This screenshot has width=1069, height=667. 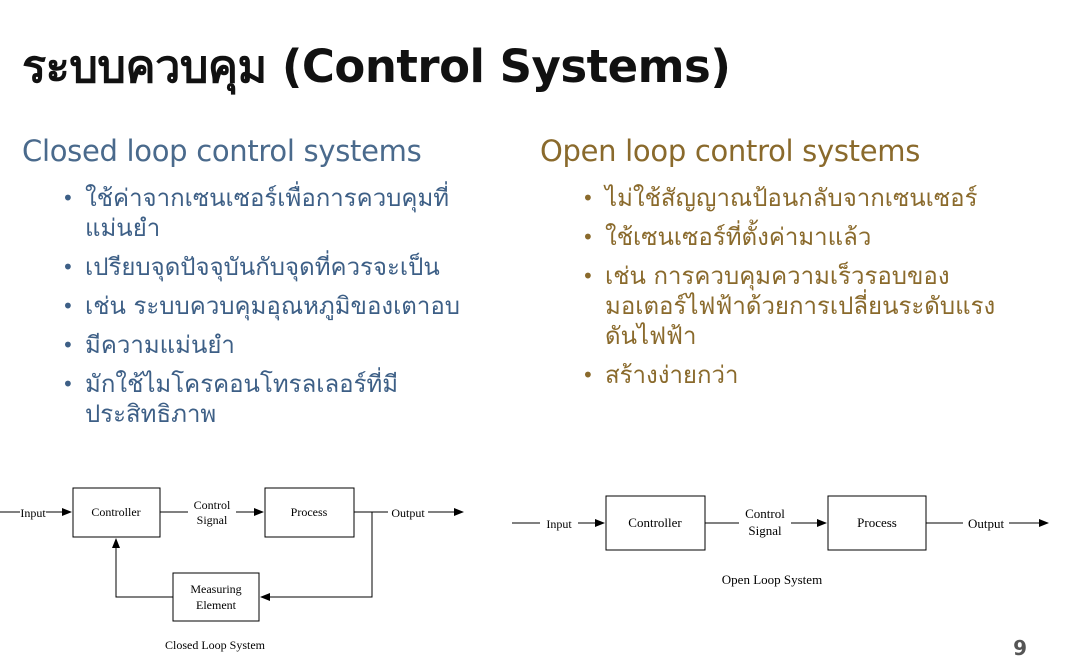 I want to click on bullet-text: เช่น ระบบควบคุมอุณหภูมิของเตาอบ, so click(x=273, y=306).